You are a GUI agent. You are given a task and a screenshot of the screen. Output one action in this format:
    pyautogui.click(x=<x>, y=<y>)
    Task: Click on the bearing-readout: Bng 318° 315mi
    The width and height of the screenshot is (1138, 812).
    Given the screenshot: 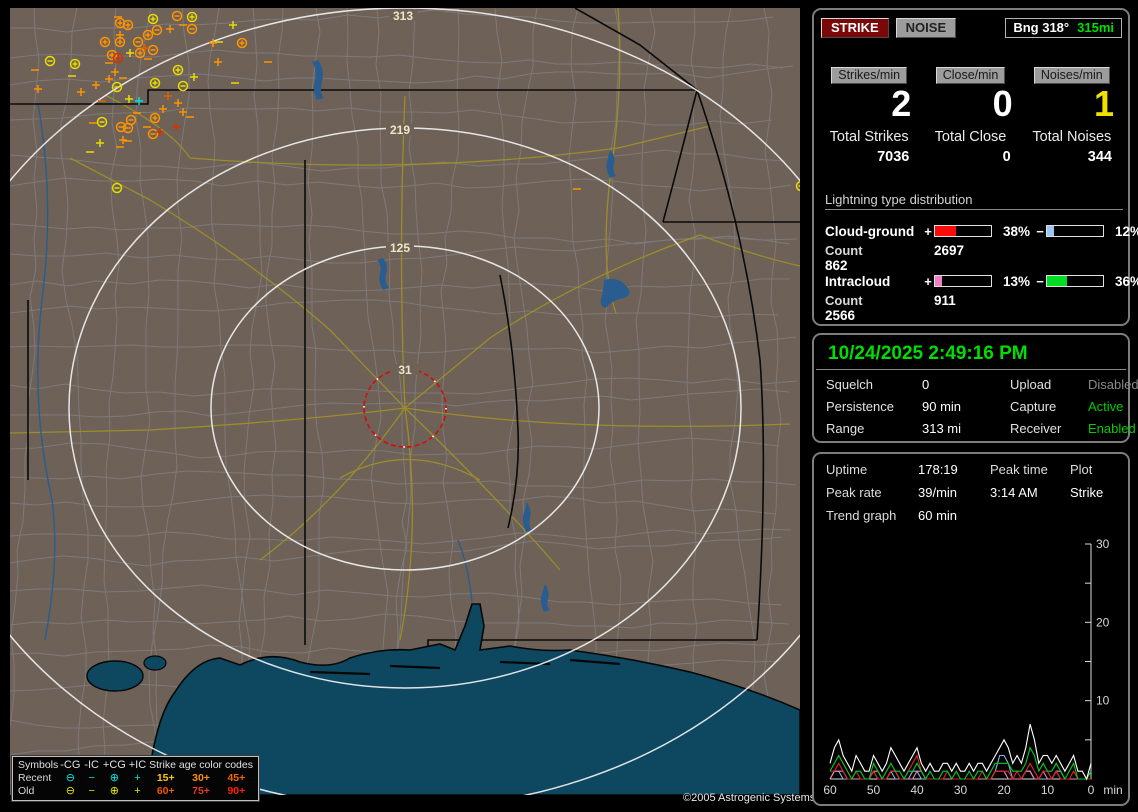 What is the action you would take?
    pyautogui.click(x=1063, y=28)
    